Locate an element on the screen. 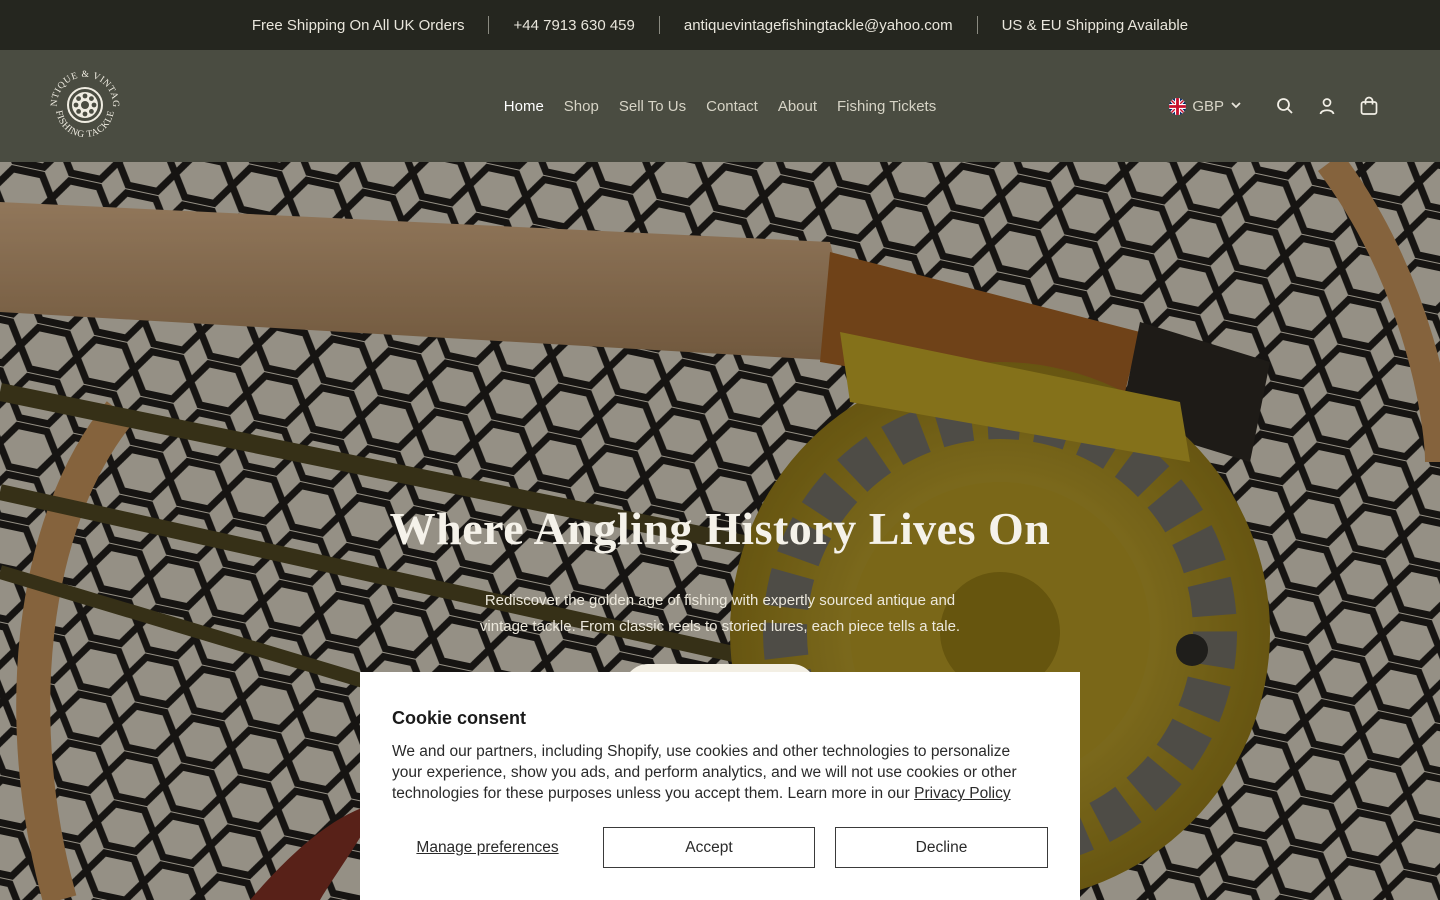  header-actions: GBP is located at coordinates (1279, 106).